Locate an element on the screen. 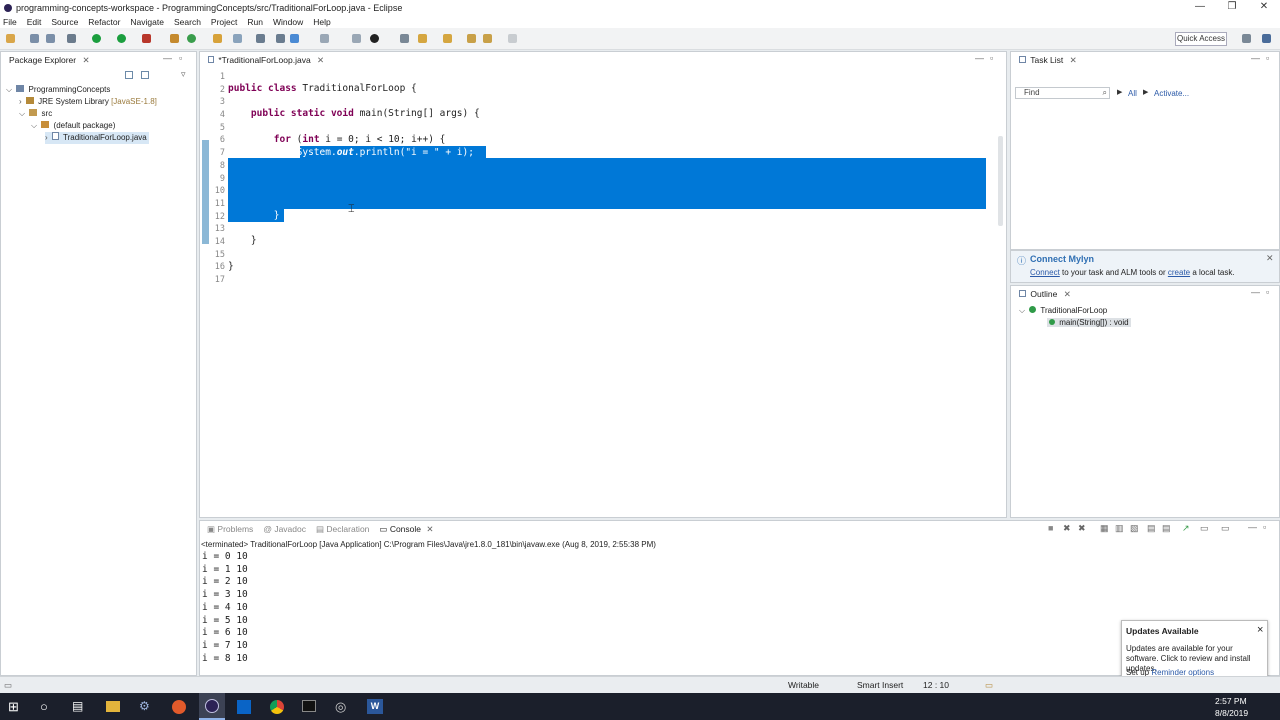  vertical-scrollbar is located at coordinates (1001, 287).